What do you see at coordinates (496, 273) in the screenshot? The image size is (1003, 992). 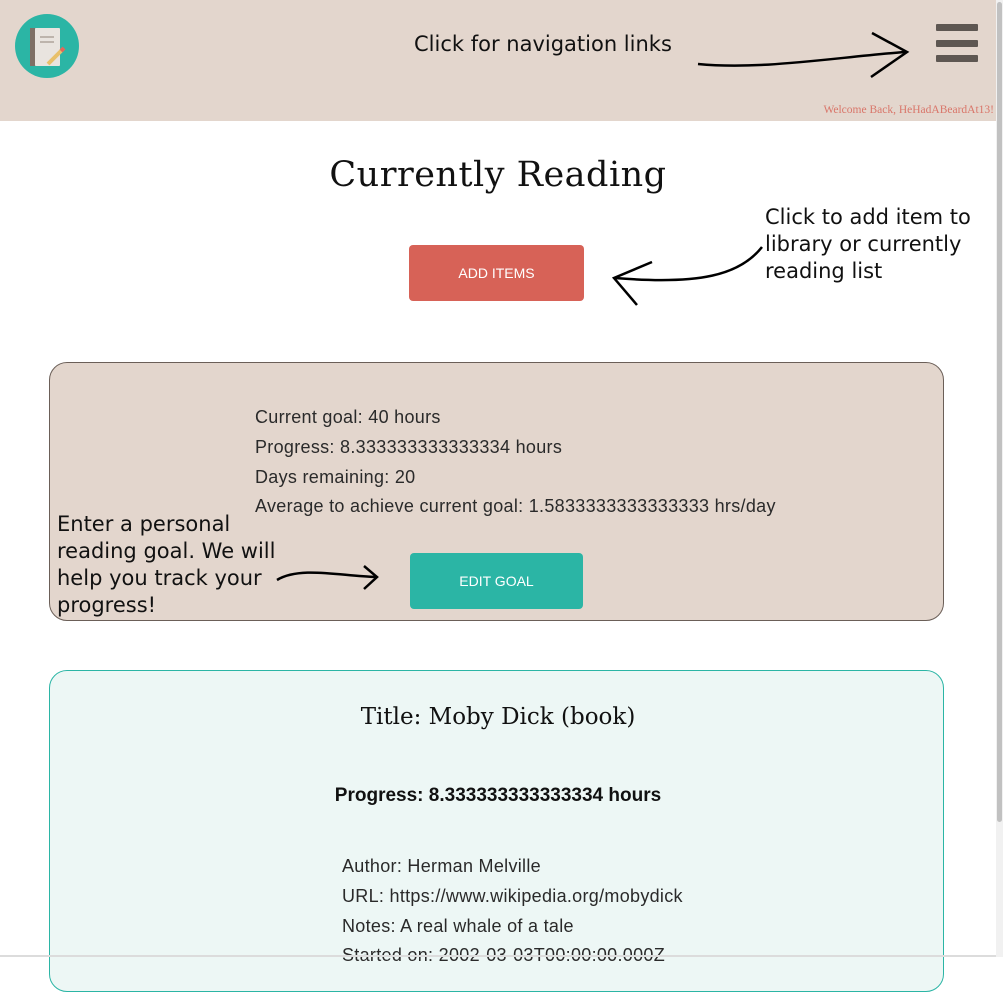 I see `add-items-button: ADD ITEMS` at bounding box center [496, 273].